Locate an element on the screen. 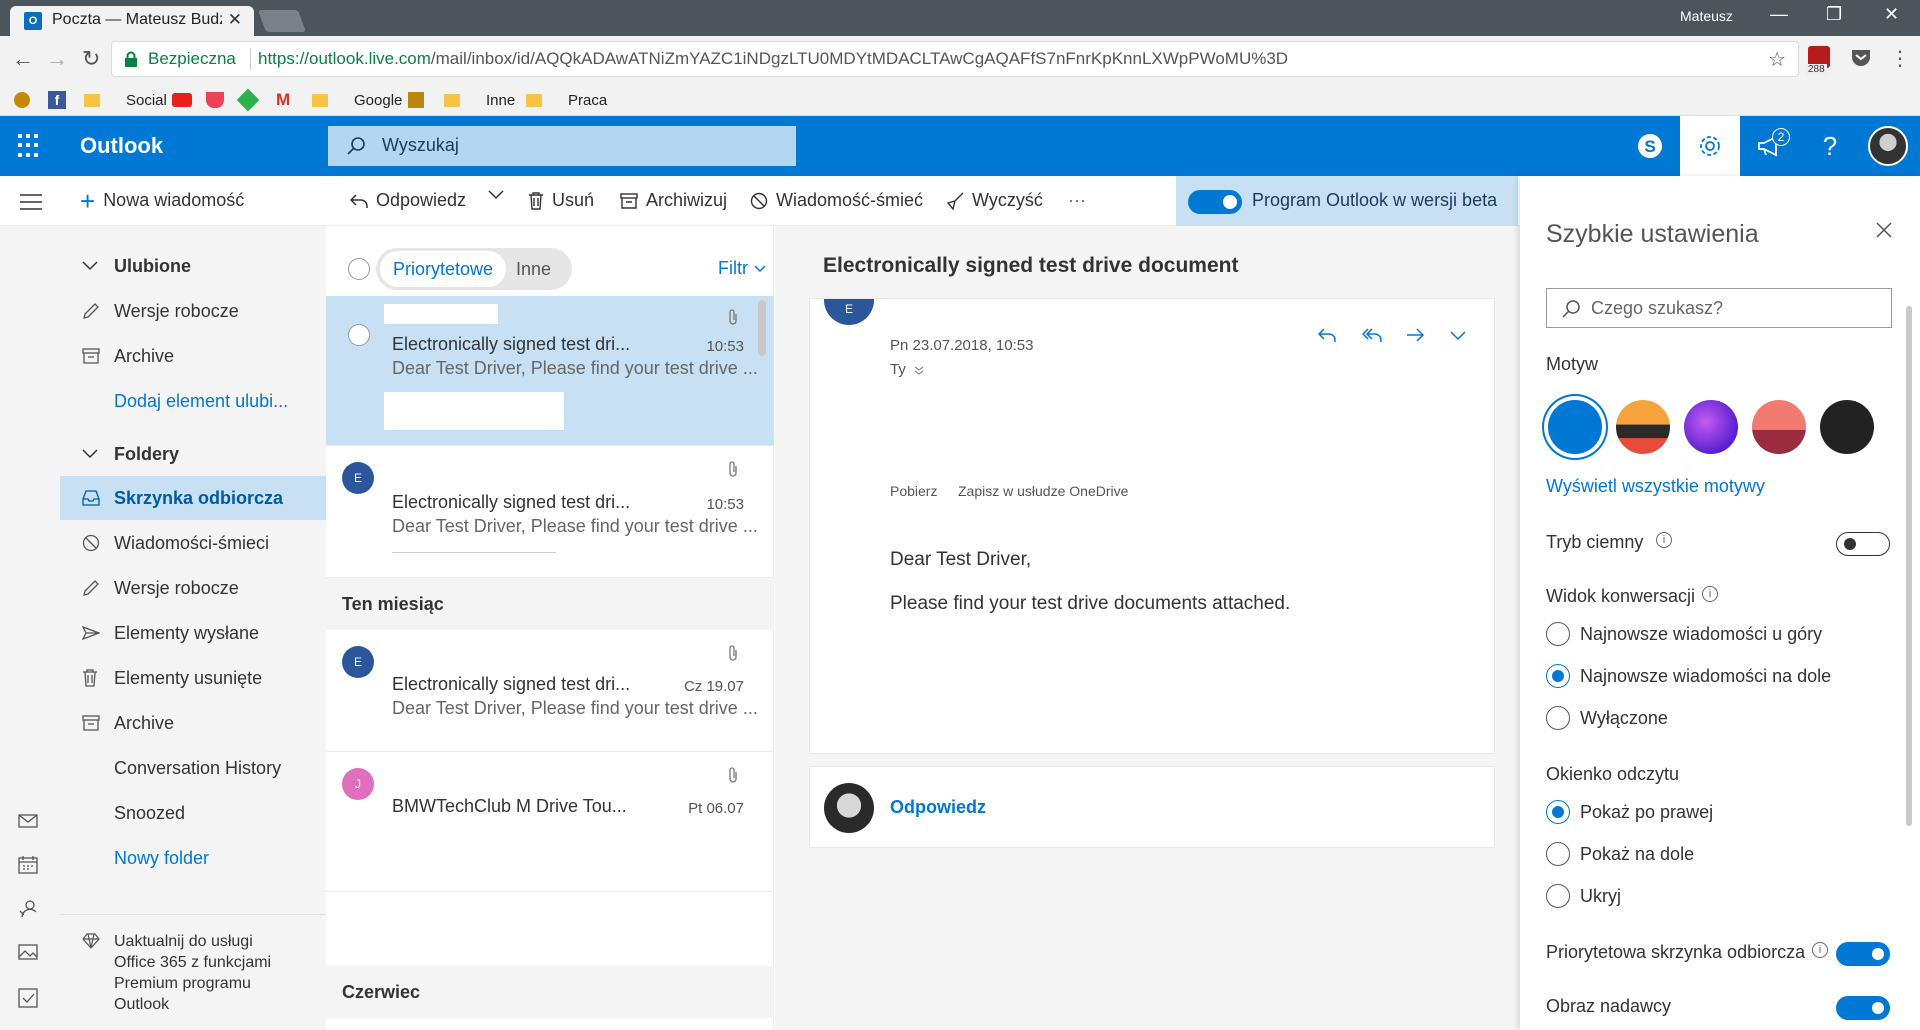 The height and width of the screenshot is (1030, 1920). delete-button: Usuń is located at coordinates (561, 200).